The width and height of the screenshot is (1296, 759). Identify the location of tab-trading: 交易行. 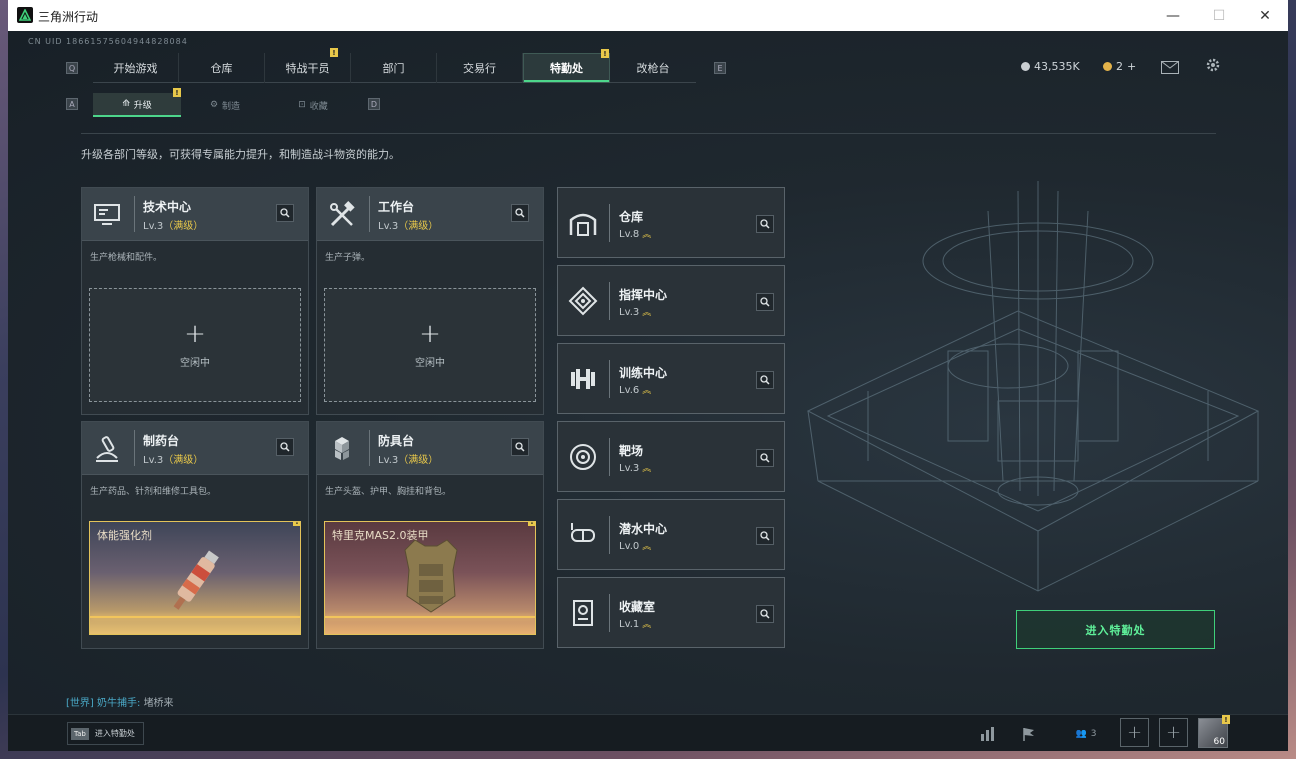
(480, 68).